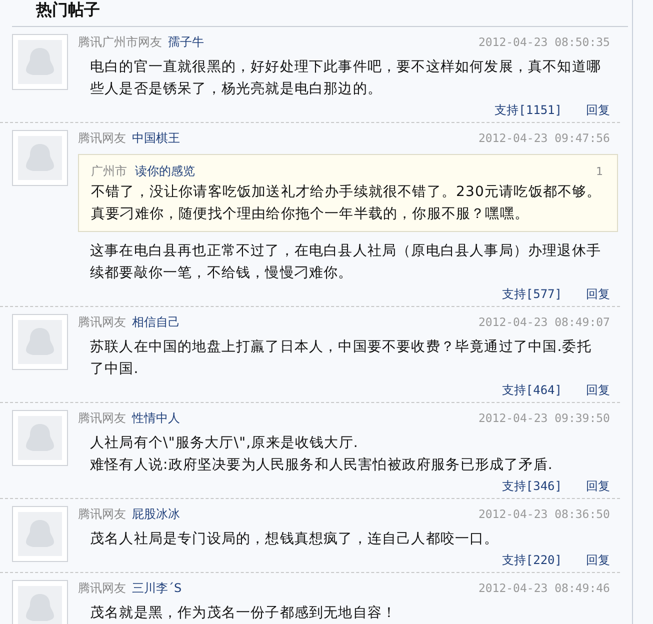 The image size is (653, 624). Describe the element at coordinates (599, 171) in the screenshot. I see `floor-number: 1` at that location.